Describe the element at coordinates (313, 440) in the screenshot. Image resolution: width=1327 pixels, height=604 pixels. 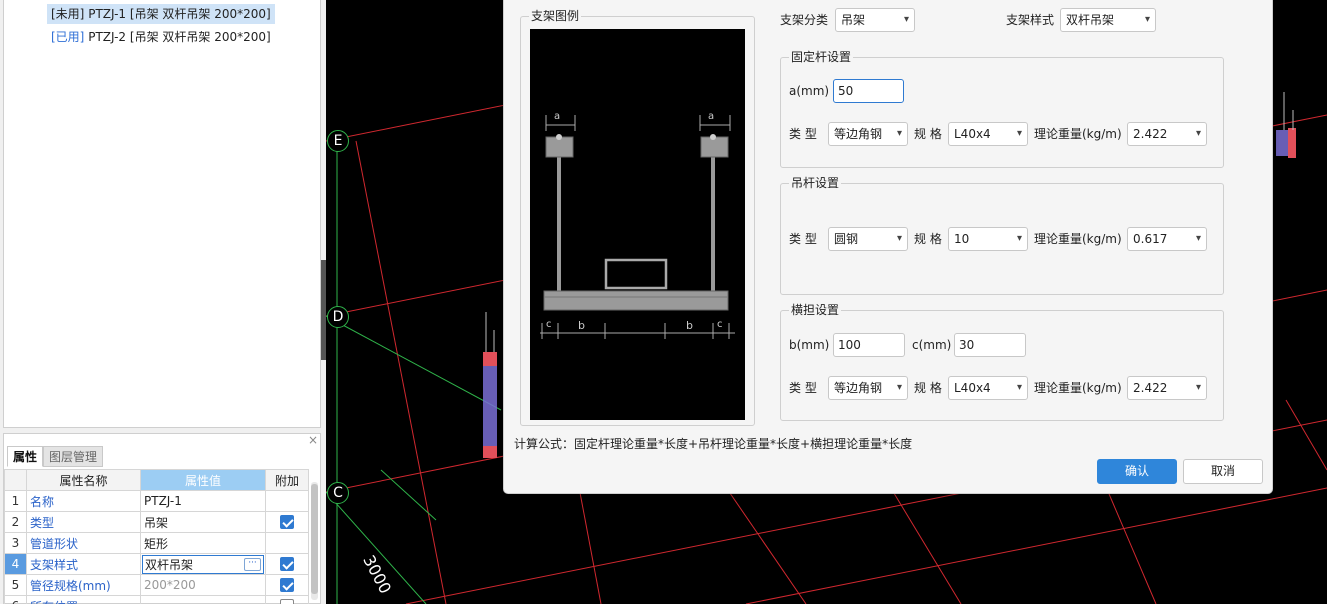
I see `close-icon: ×` at that location.